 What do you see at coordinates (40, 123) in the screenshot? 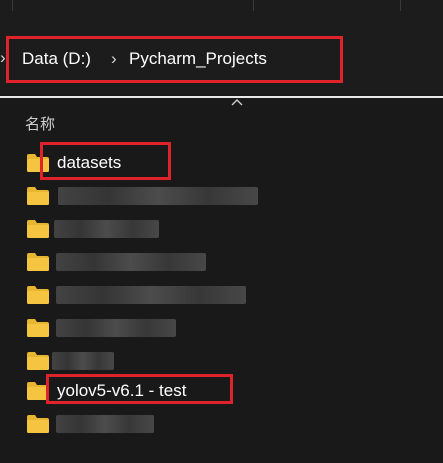
I see `column-header-name: 名称` at bounding box center [40, 123].